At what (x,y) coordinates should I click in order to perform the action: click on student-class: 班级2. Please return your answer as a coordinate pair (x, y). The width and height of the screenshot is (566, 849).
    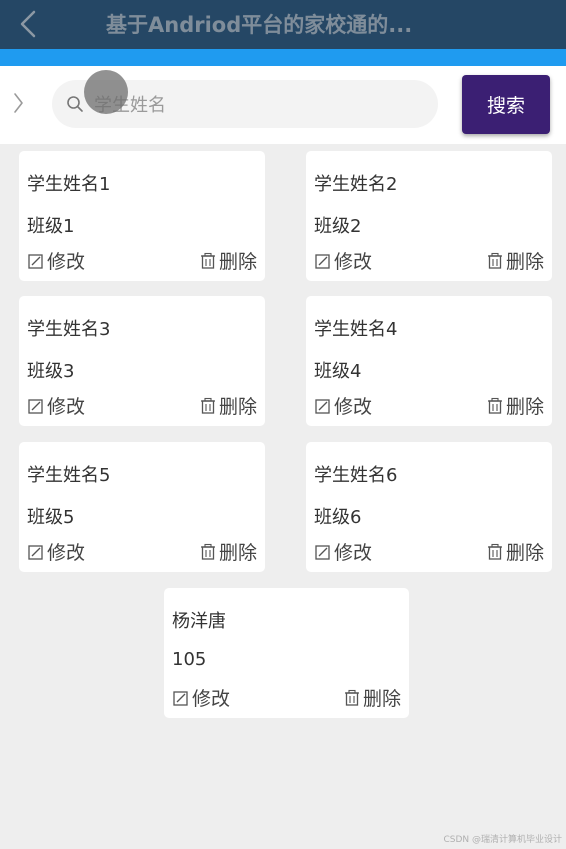
    Looking at the image, I should click on (338, 226).